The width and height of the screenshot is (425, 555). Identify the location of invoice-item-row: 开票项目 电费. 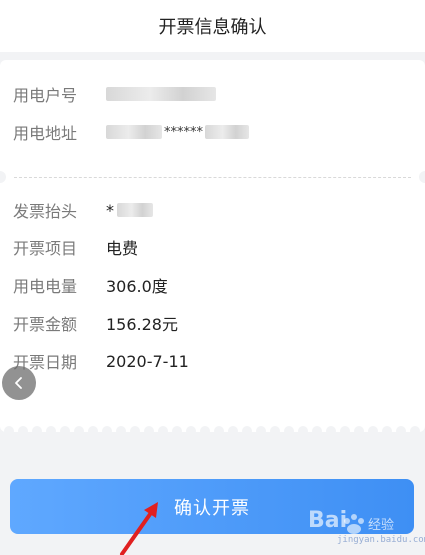
(75, 247).